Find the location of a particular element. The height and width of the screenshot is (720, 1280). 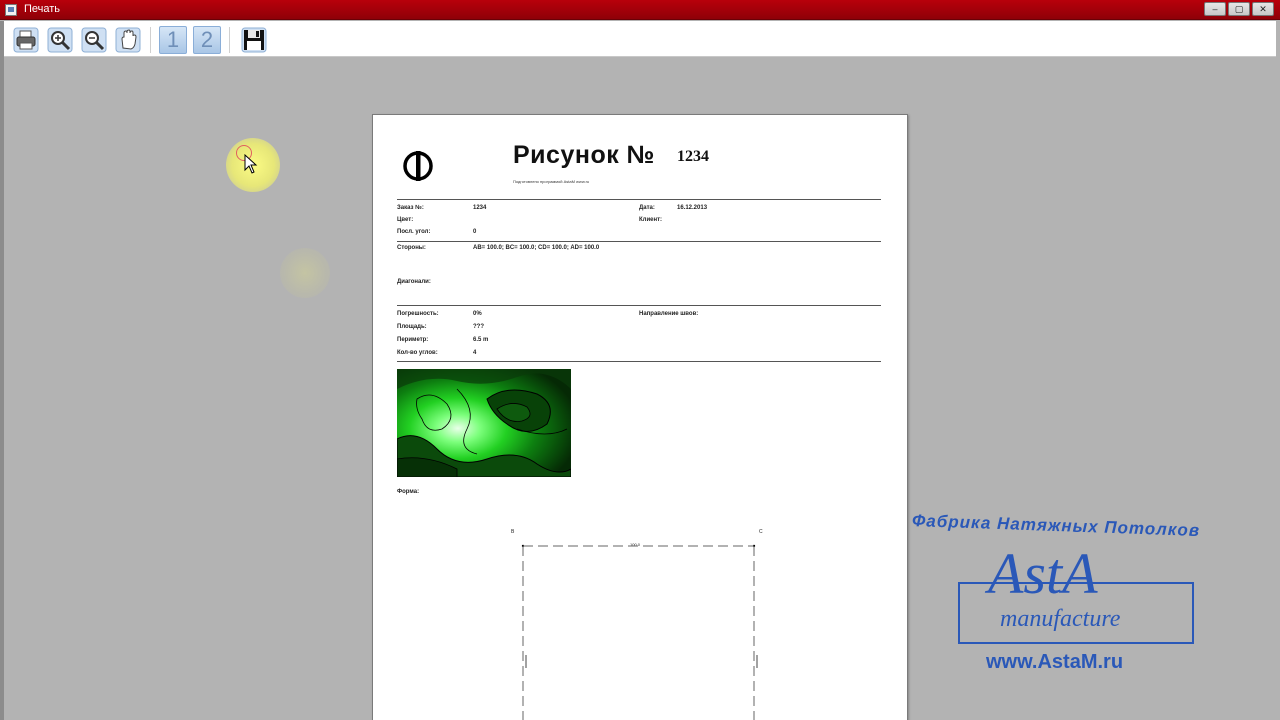

page-one-button: 1 is located at coordinates (173, 40).